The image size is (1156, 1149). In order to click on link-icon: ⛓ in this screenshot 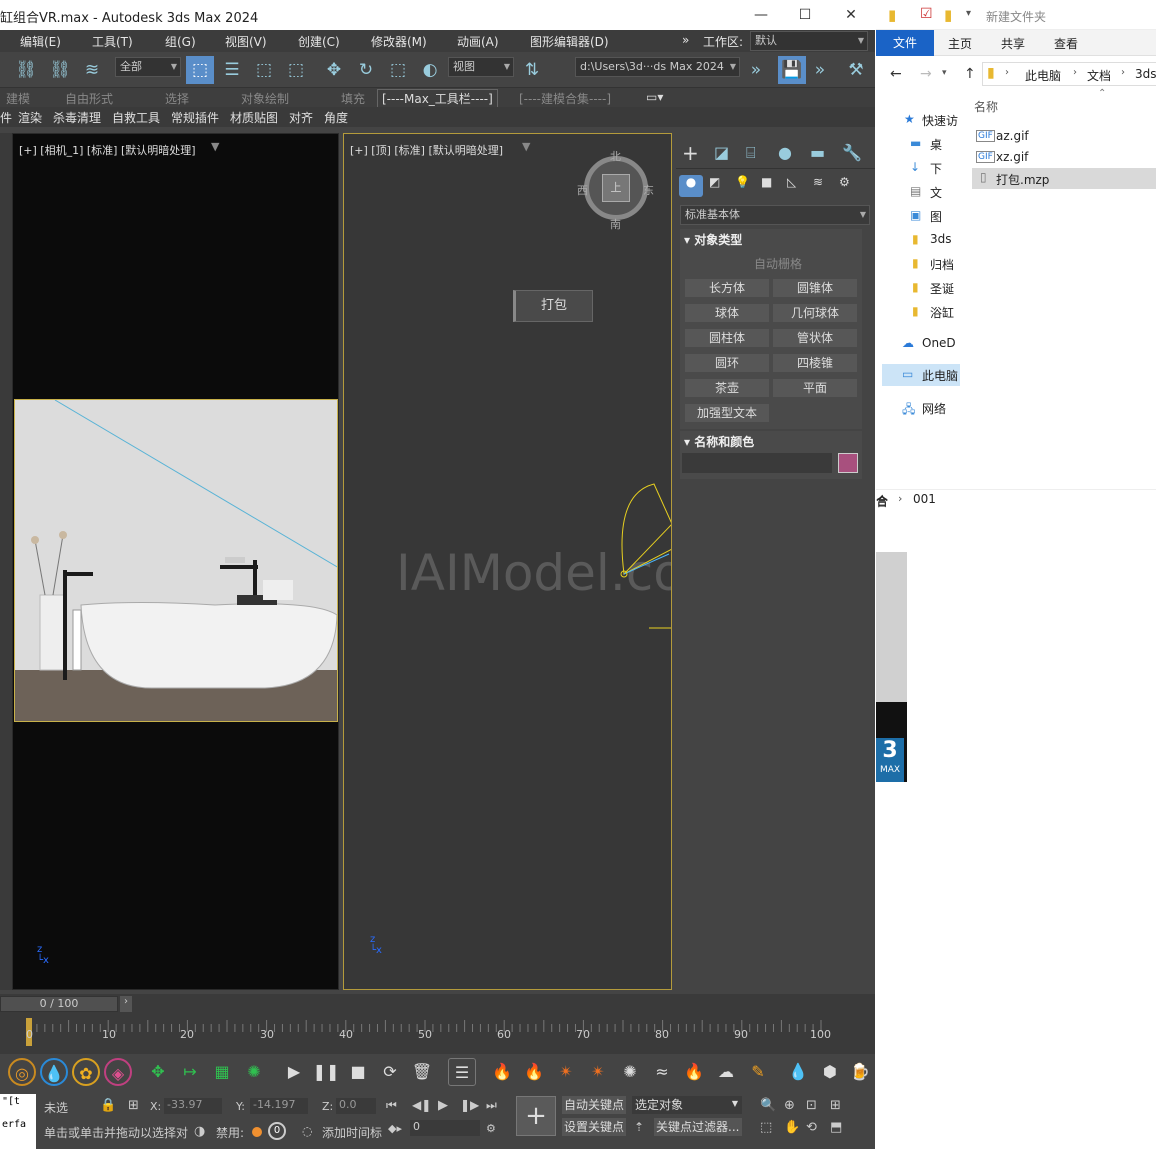, I will do `click(26, 70)`.